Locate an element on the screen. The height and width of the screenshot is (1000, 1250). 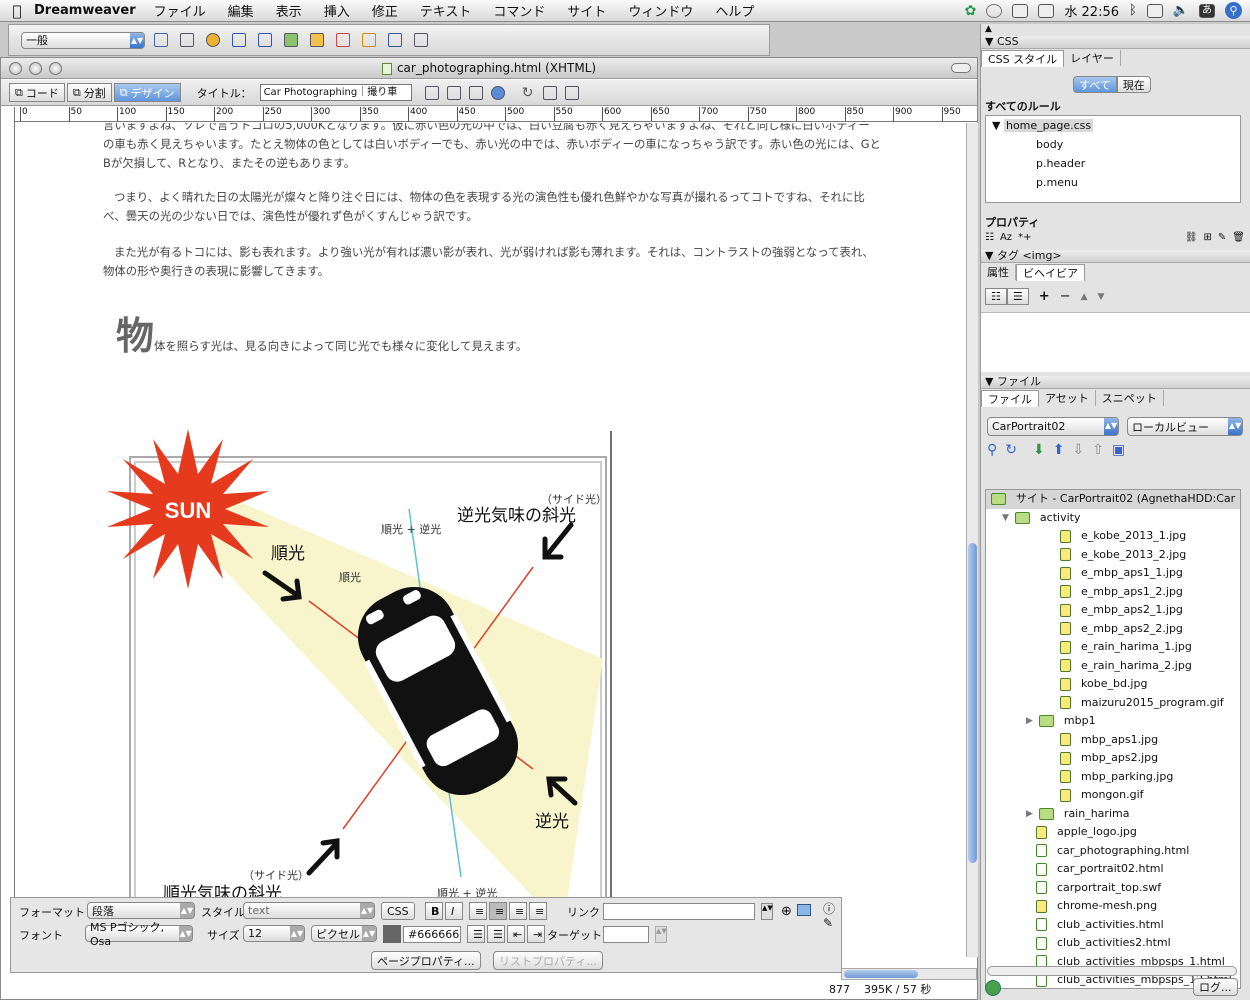
css-button: CSS is located at coordinates (398, 911).